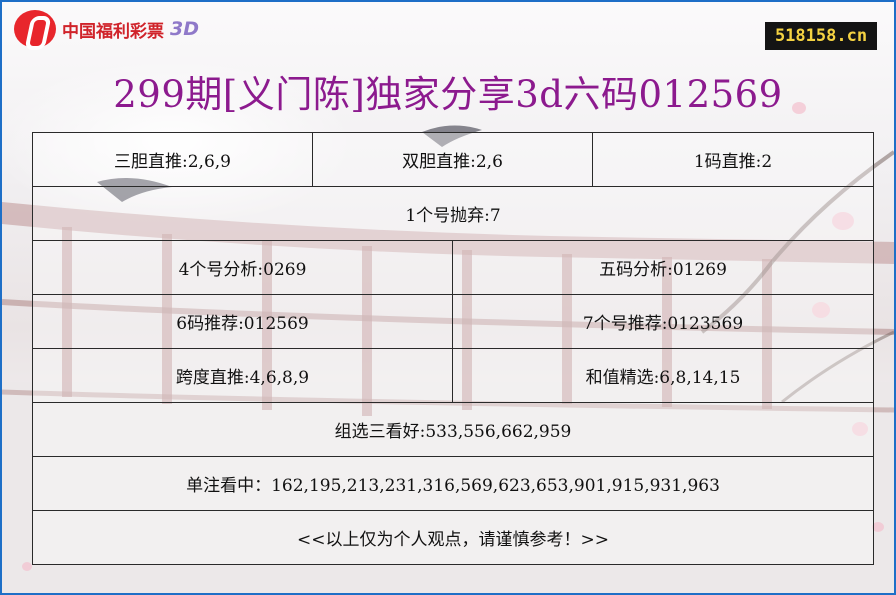 The image size is (896, 595). I want to click on table-row: 组选三看好:533,556,662,959, so click(453, 429).